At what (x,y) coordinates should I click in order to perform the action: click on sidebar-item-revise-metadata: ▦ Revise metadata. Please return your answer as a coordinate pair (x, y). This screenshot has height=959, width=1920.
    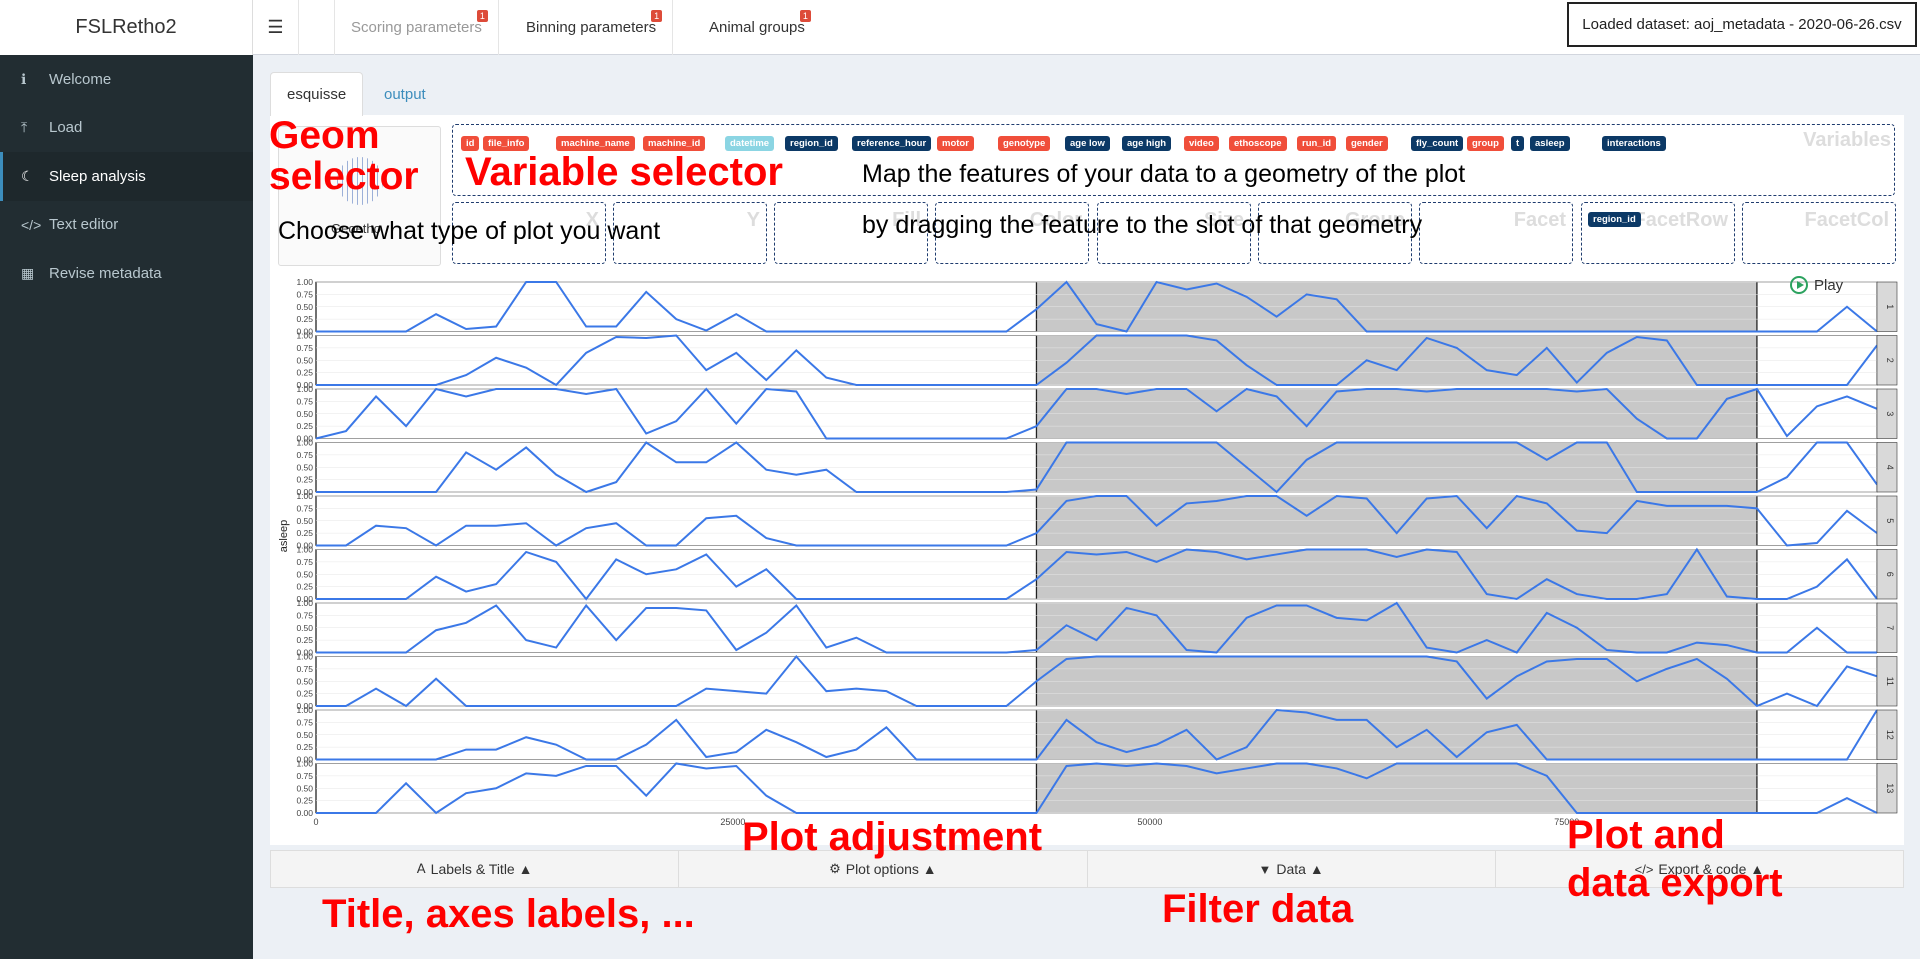
    Looking at the image, I should click on (126, 273).